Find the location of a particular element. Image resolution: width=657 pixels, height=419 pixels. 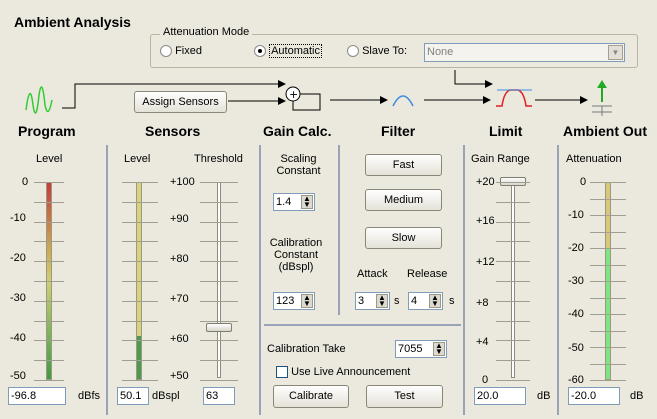

sensors-scale-100: +100 is located at coordinates (182, 182).